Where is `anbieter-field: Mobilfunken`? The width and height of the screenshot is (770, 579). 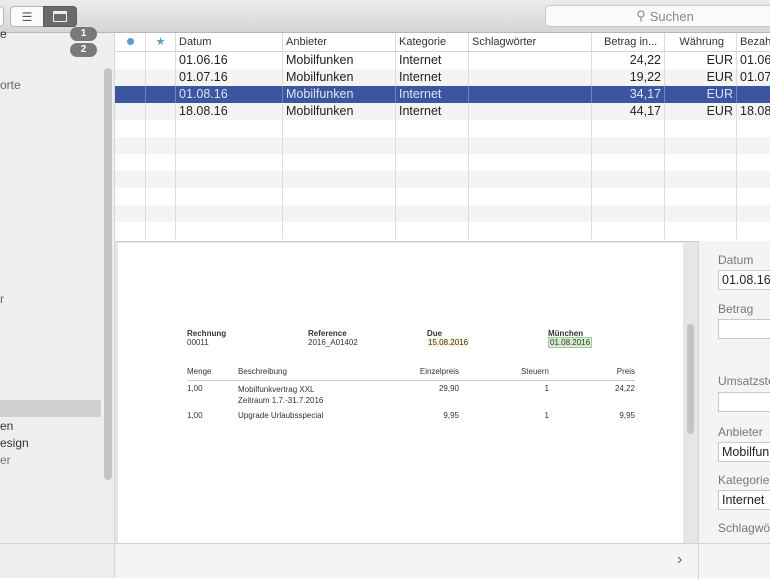
anbieter-field: Mobilfunken is located at coordinates (744, 452).